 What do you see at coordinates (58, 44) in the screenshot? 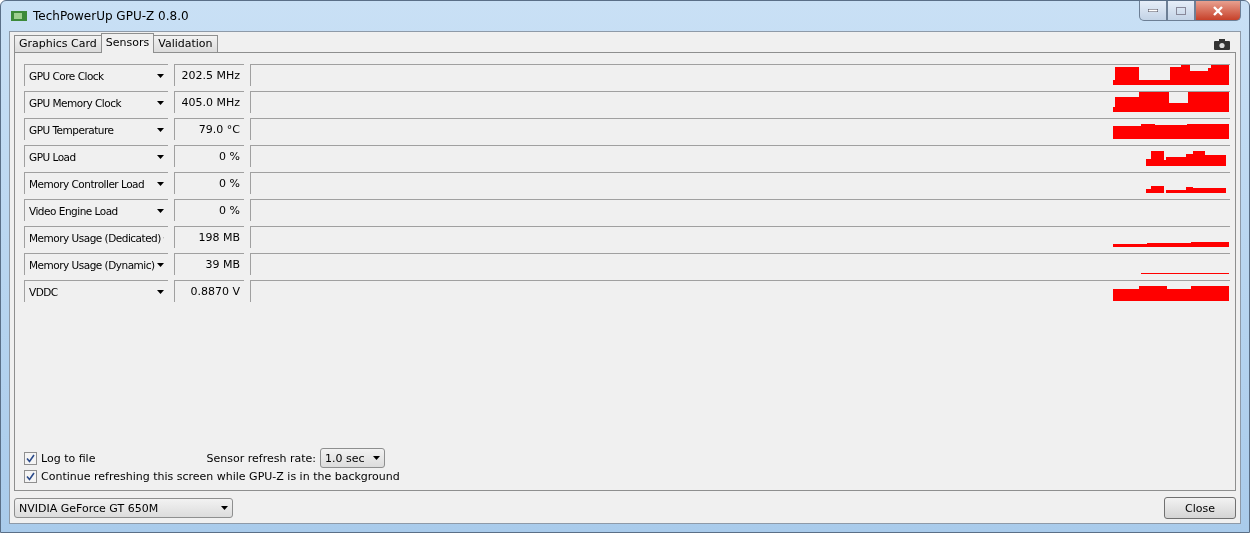
I see `tab: Graphics Card` at bounding box center [58, 44].